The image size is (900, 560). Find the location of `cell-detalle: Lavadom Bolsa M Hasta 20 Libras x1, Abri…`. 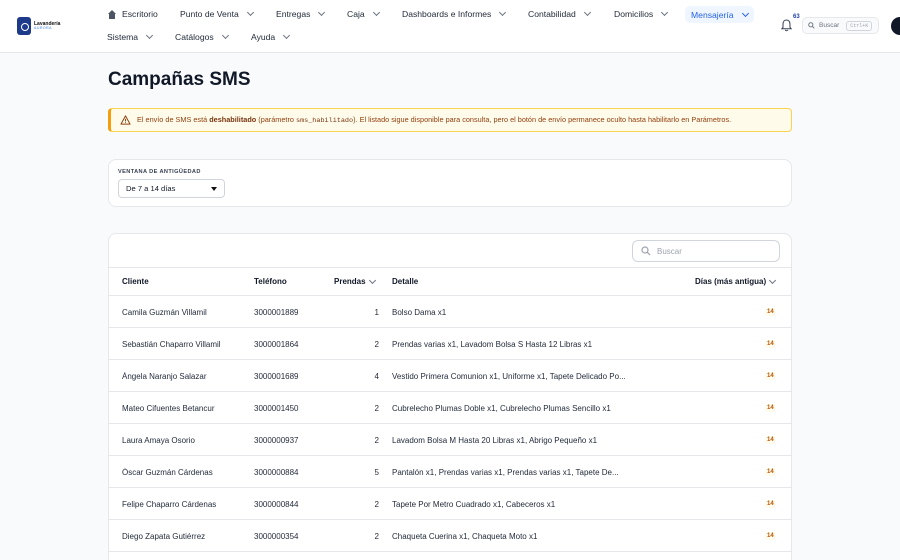

cell-detalle: Lavadom Bolsa M Hasta 20 Libras x1, Abri… is located at coordinates (495, 440).